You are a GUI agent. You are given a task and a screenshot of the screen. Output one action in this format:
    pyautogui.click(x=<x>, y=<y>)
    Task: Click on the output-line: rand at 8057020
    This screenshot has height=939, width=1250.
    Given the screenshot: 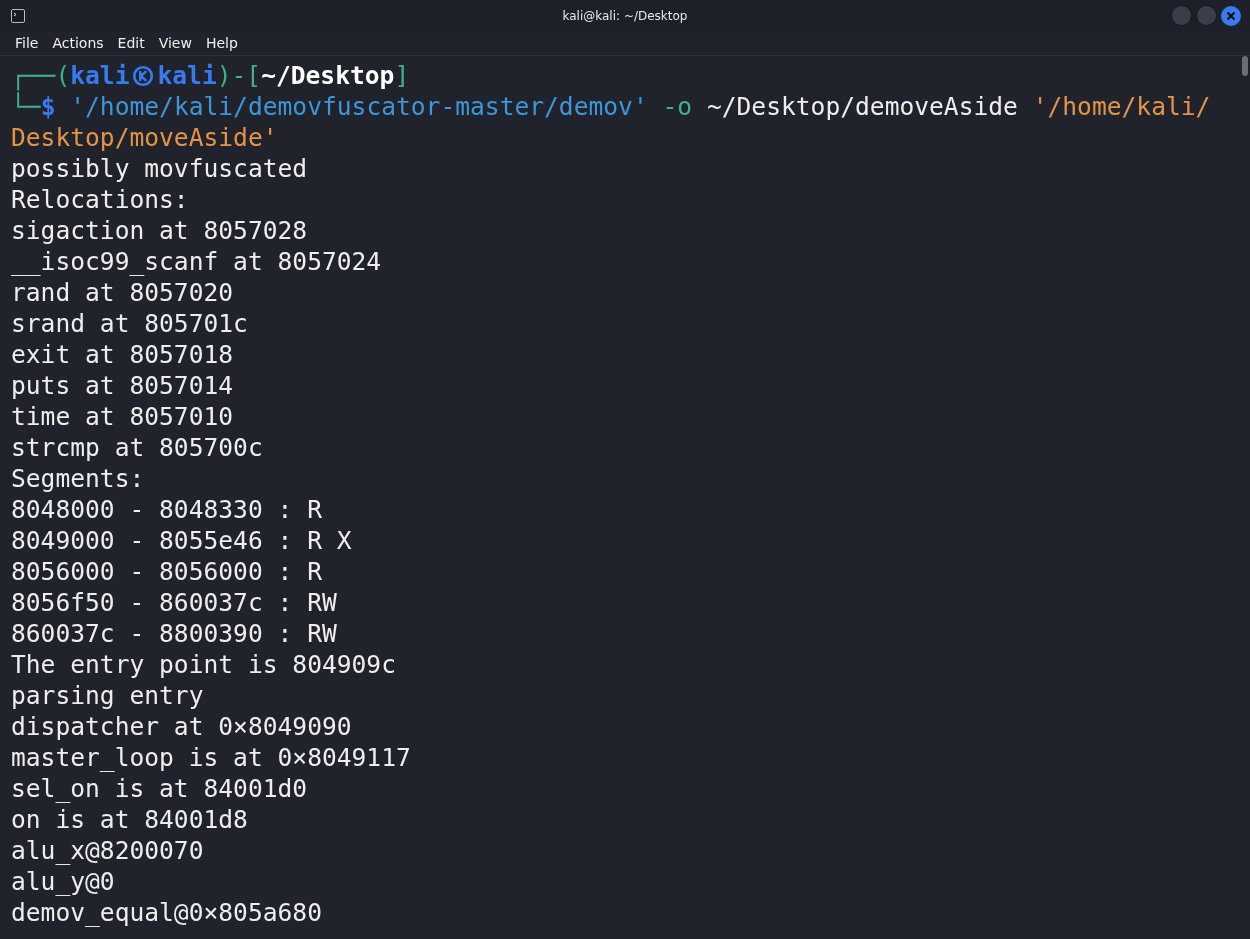 What is the action you would take?
    pyautogui.click(x=123, y=292)
    